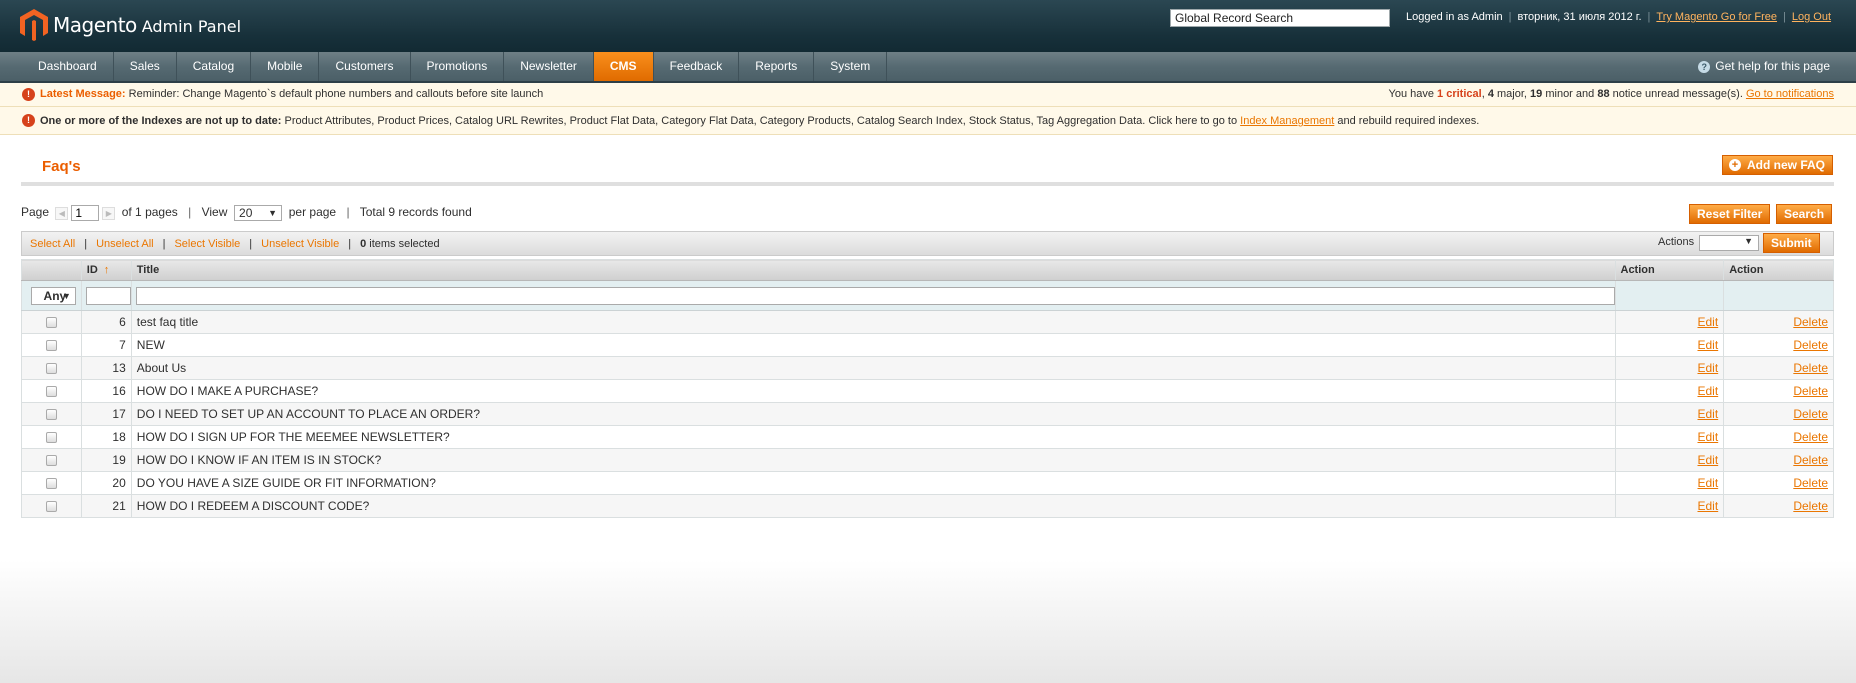 The height and width of the screenshot is (683, 1856). Describe the element at coordinates (124, 244) in the screenshot. I see `unselect-all-link: Unselect All` at that location.